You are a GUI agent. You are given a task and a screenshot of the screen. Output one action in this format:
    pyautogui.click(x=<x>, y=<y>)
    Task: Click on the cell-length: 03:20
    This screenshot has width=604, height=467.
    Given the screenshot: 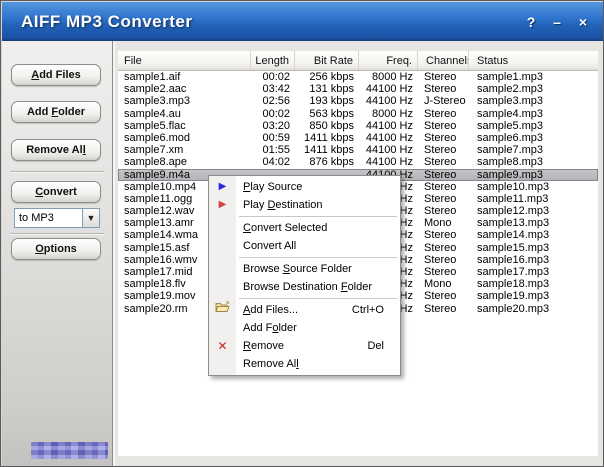 What is the action you would take?
    pyautogui.click(x=276, y=125)
    